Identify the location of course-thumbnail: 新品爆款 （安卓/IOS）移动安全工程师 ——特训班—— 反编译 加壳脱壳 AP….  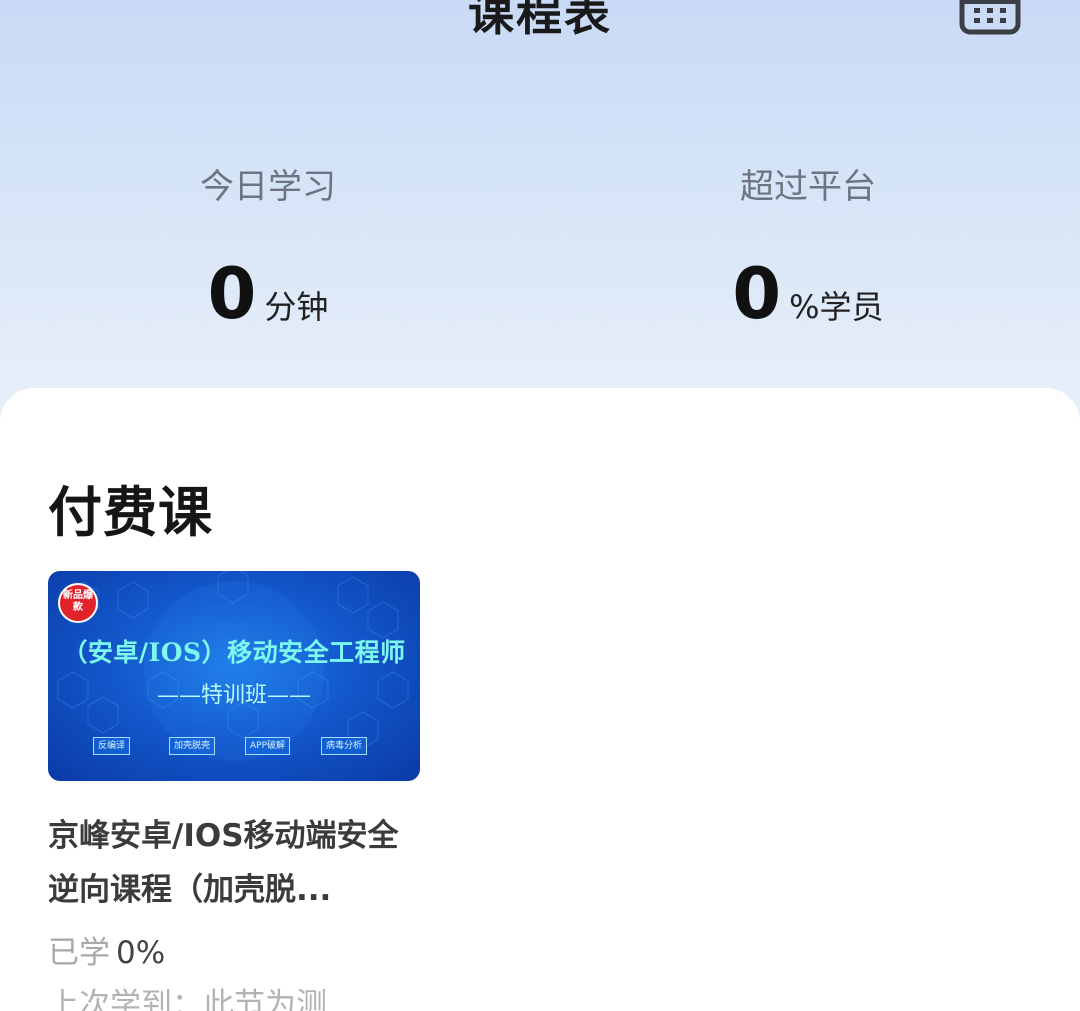
(234, 676).